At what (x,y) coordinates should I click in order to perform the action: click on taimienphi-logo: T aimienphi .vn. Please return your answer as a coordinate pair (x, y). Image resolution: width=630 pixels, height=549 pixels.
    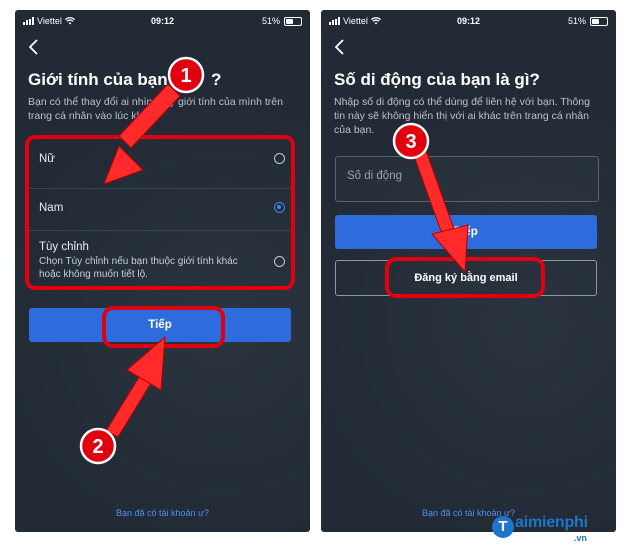
    Looking at the image, I should click on (540, 529).